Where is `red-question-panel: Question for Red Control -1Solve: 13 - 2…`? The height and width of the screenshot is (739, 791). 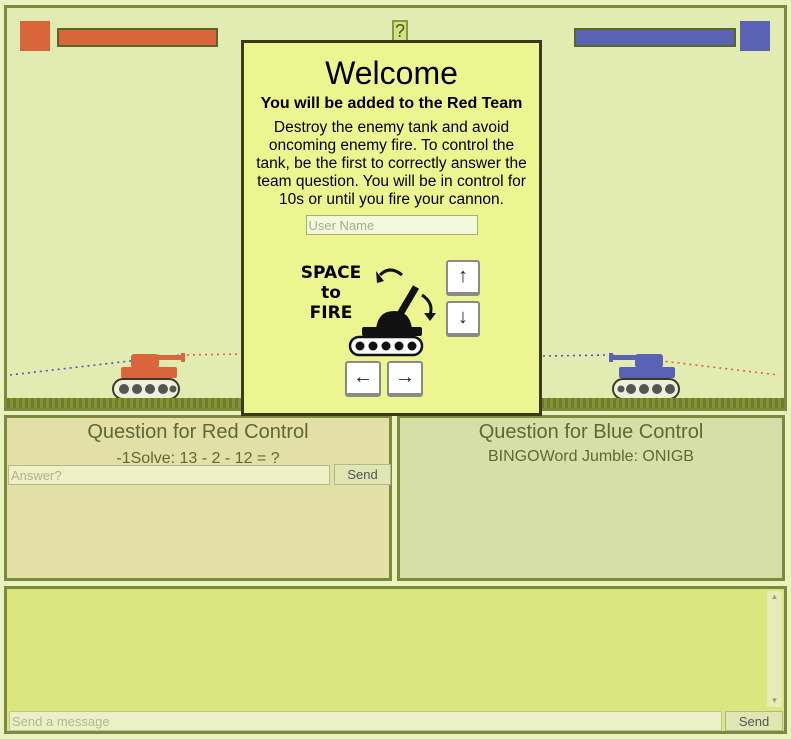 red-question-panel: Question for Red Control -1Solve: 13 - 2… is located at coordinates (198, 498).